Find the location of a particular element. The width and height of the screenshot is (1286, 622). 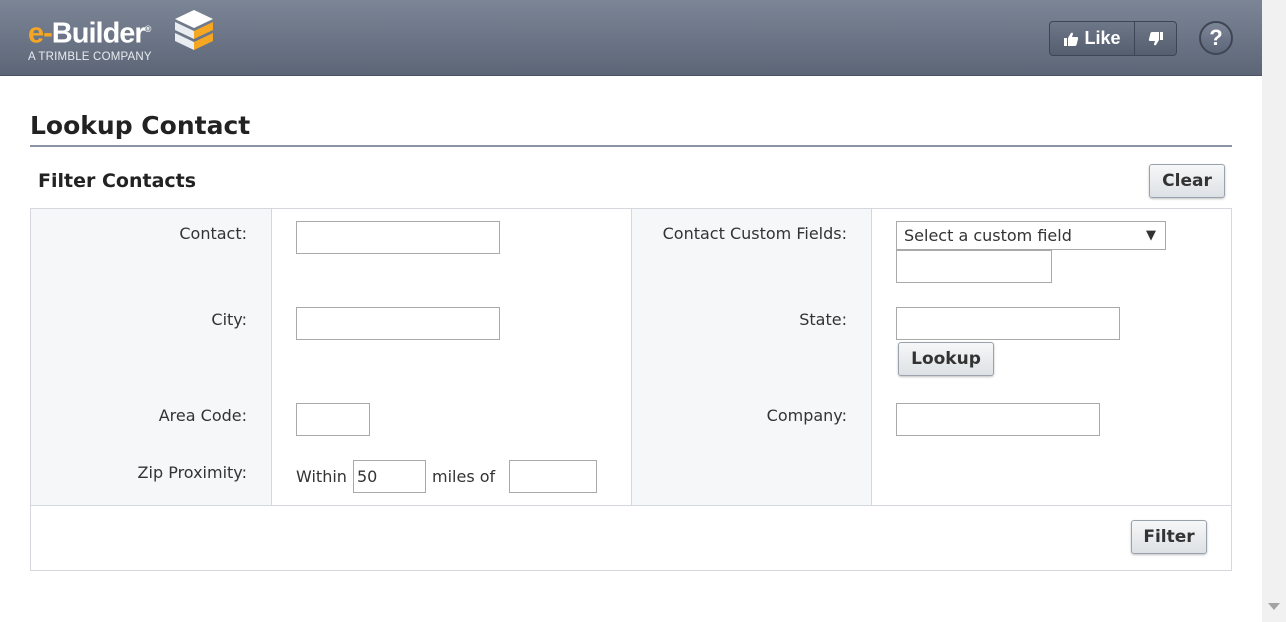

zip-proximity-label: Zip Proximity: is located at coordinates (192, 472).